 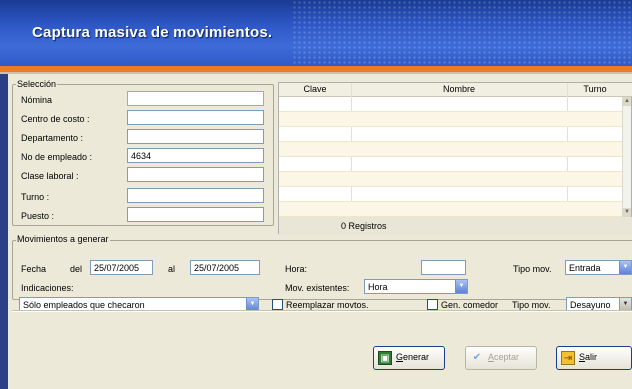 I want to click on generar-icon: ▣, so click(x=385, y=358).